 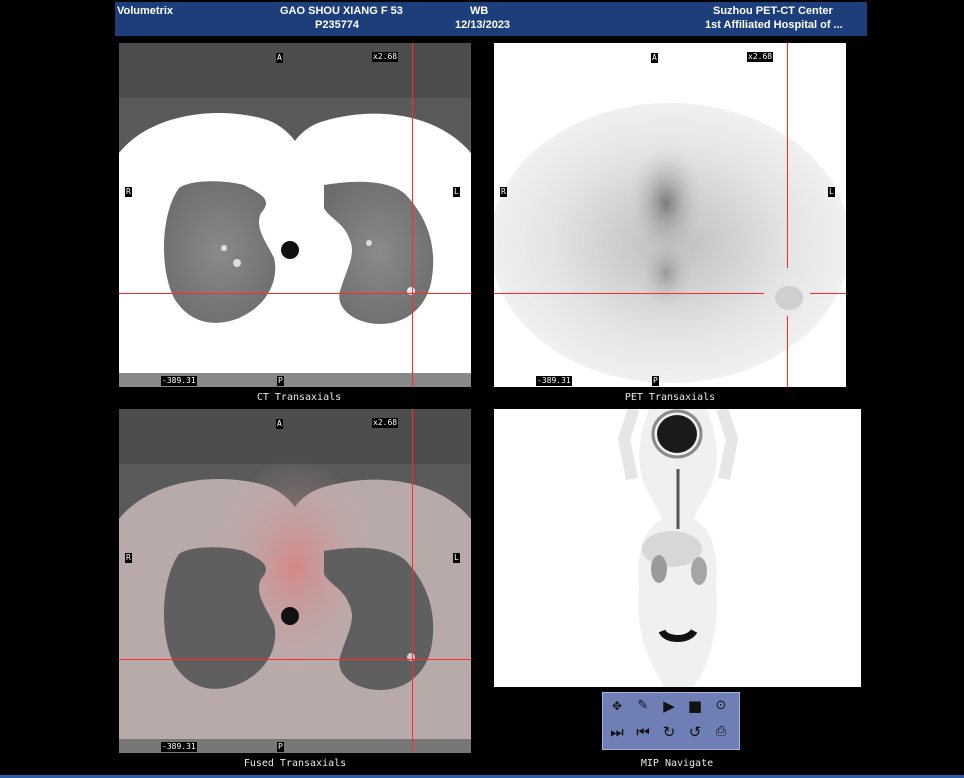 What do you see at coordinates (695, 732) in the screenshot?
I see `rotate-left-icon: ↺` at bounding box center [695, 732].